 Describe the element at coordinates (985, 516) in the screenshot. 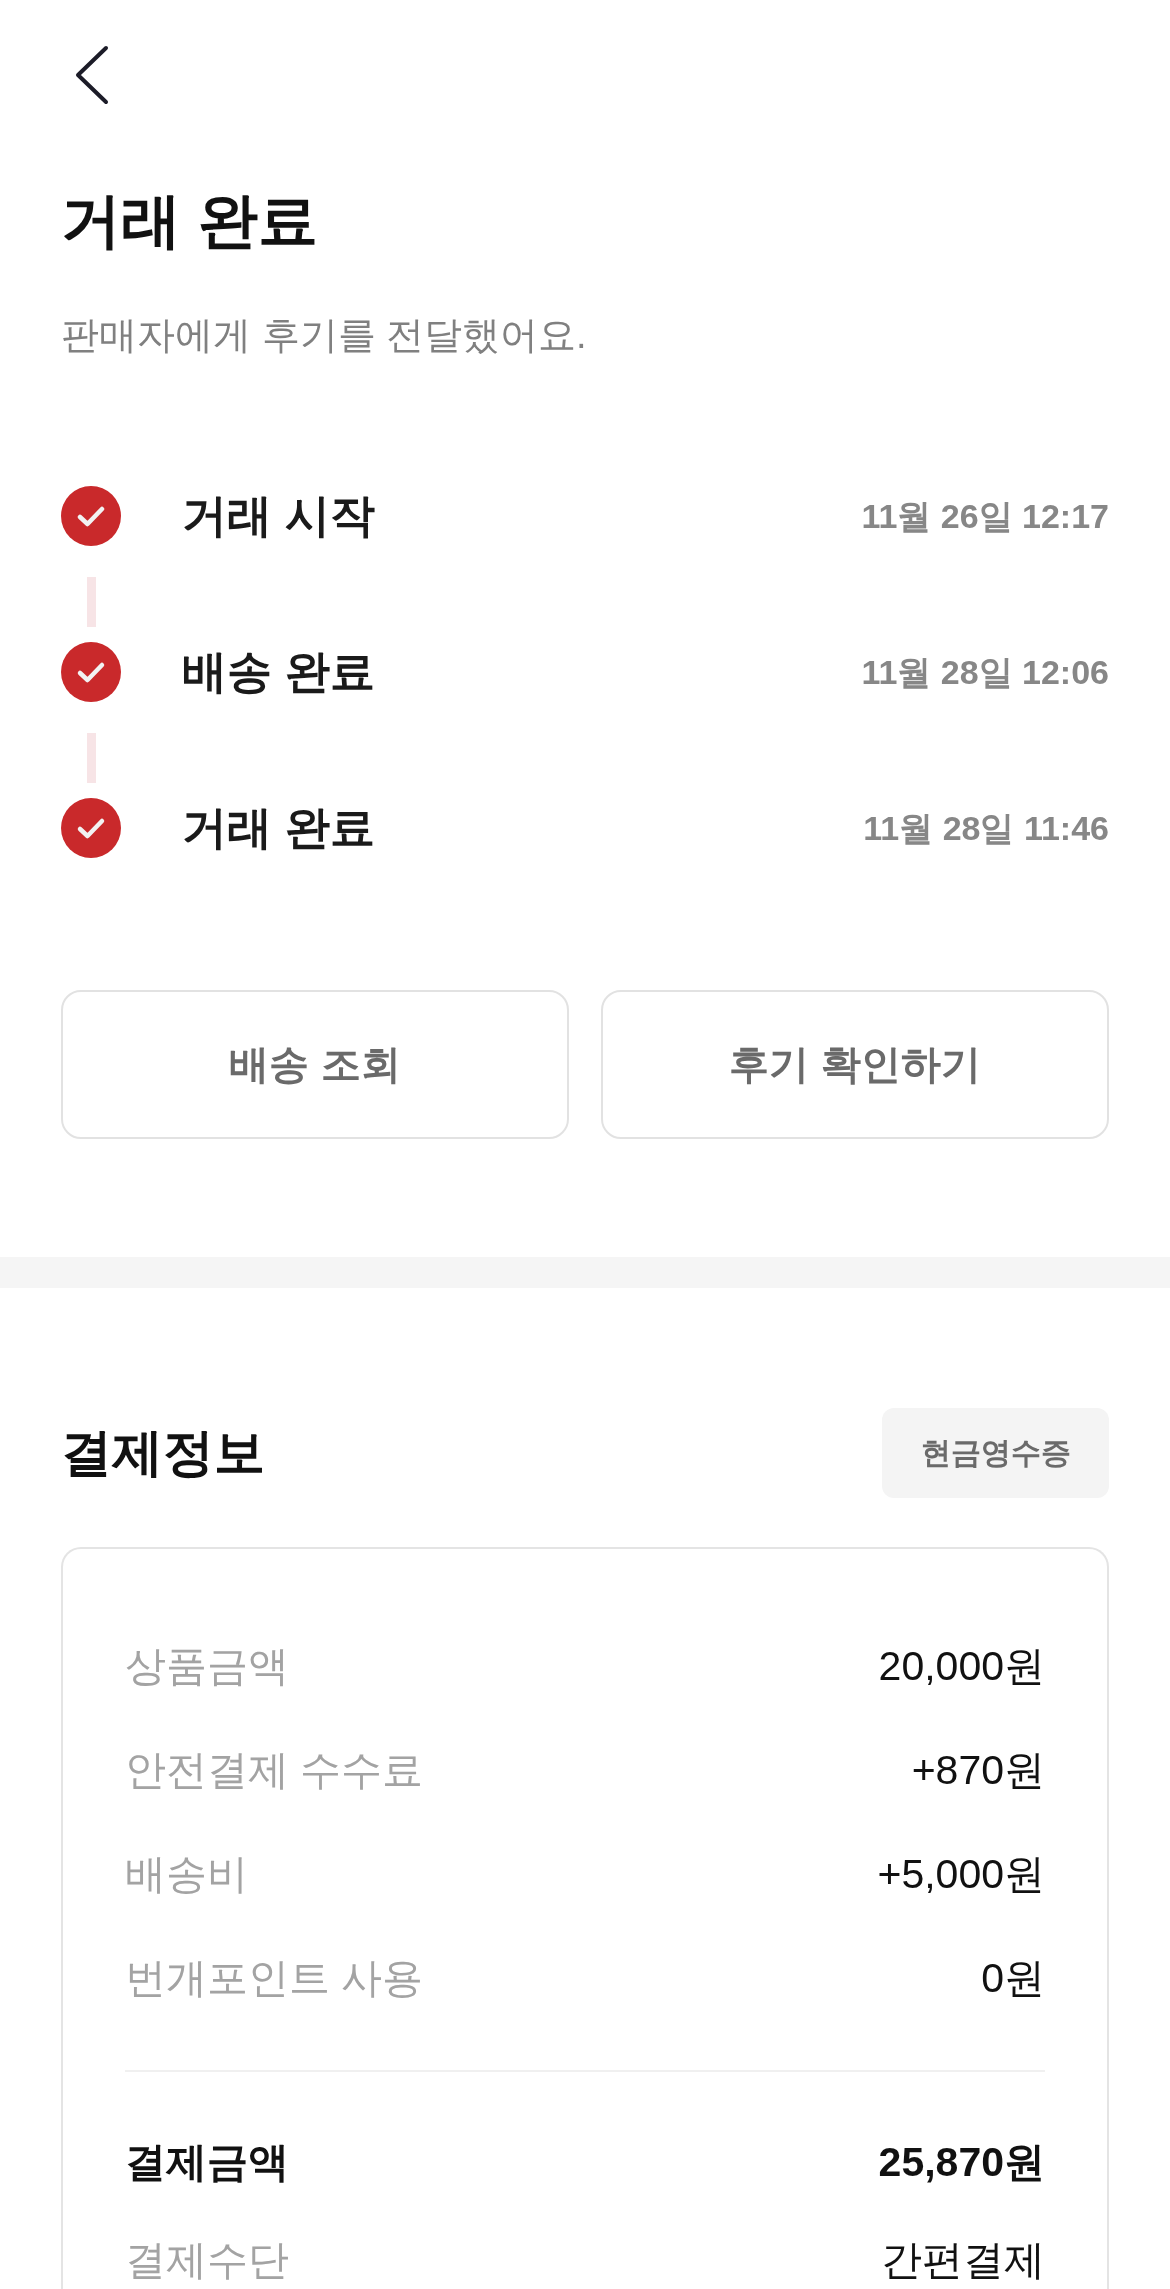

I see `step-time: 11월 26일 12:17` at that location.